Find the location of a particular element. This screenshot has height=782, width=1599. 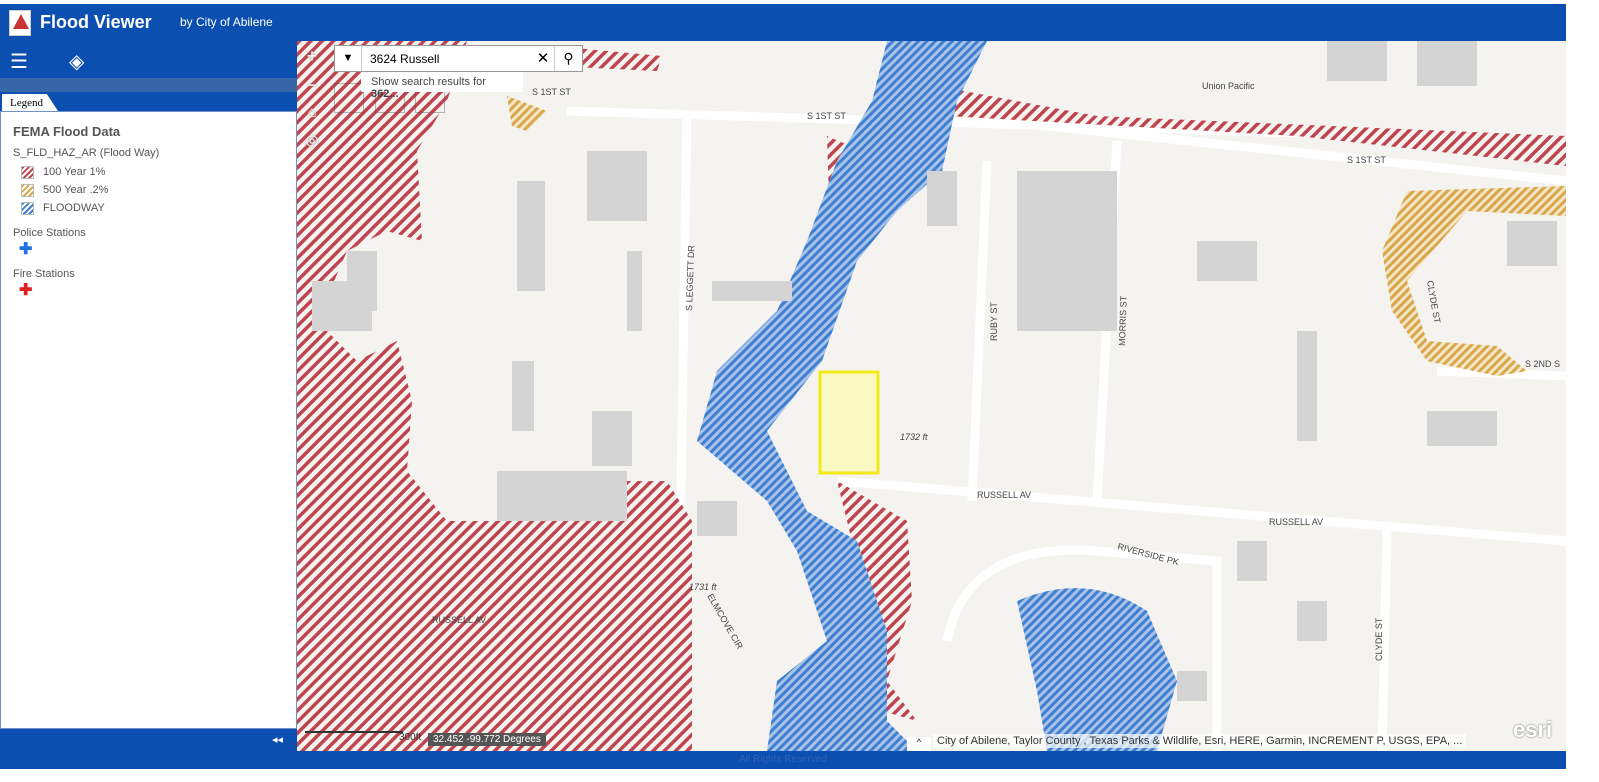

hatch-swatch-orange-icon is located at coordinates (27, 190).